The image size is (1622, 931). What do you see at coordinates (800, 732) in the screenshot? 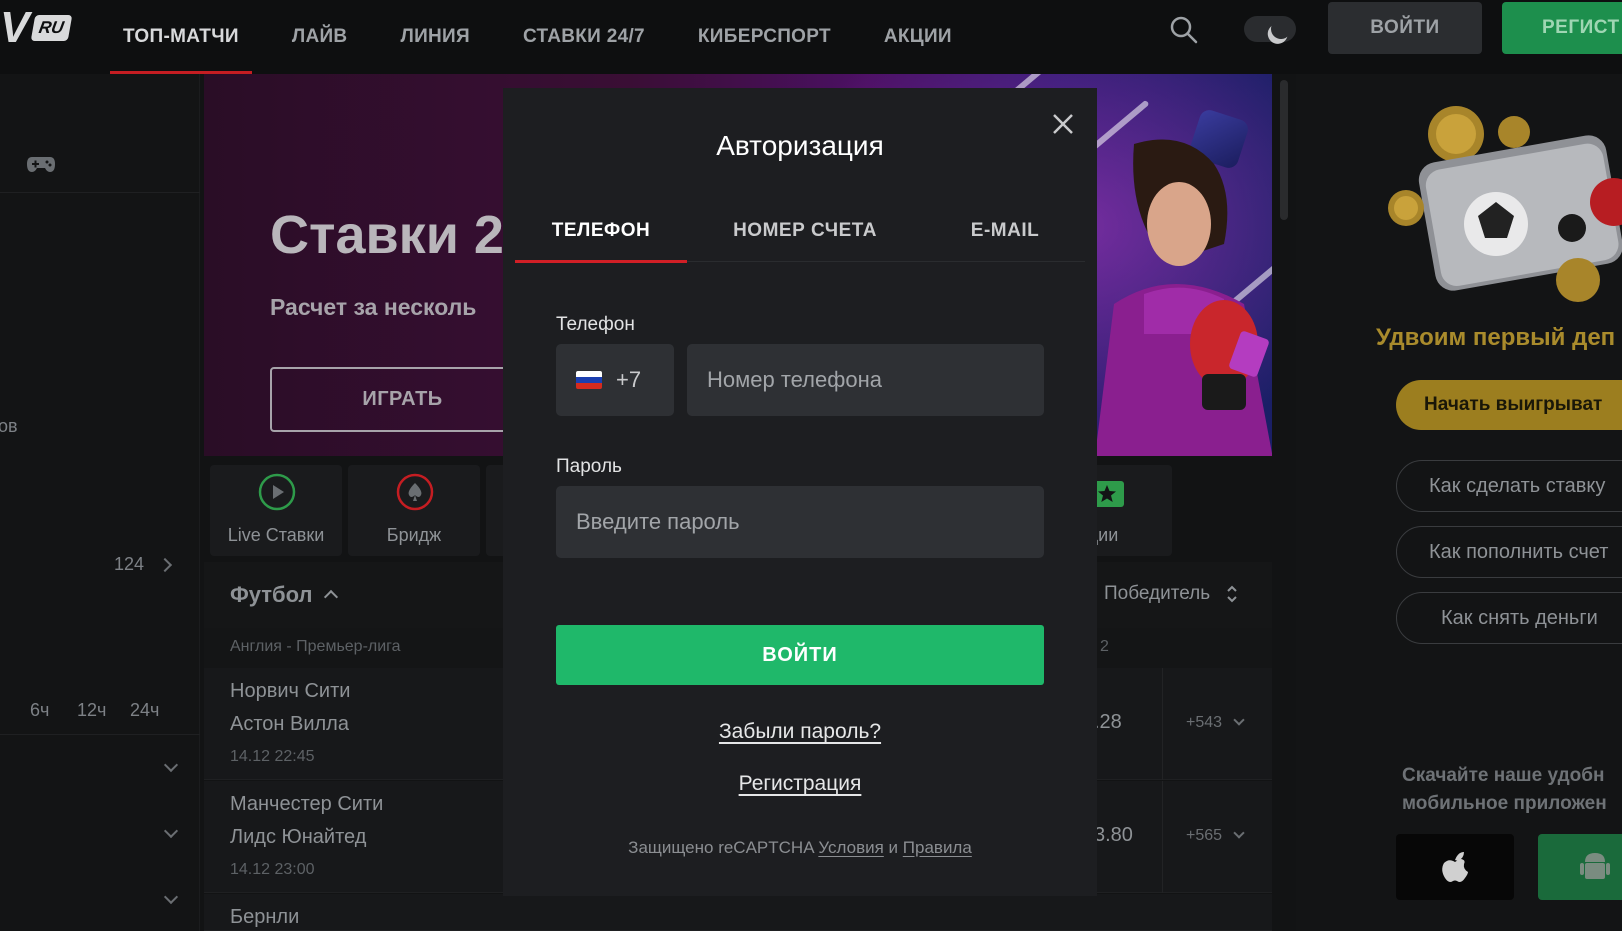
I see `forgot-password-link: Забыли пароль?` at bounding box center [800, 732].